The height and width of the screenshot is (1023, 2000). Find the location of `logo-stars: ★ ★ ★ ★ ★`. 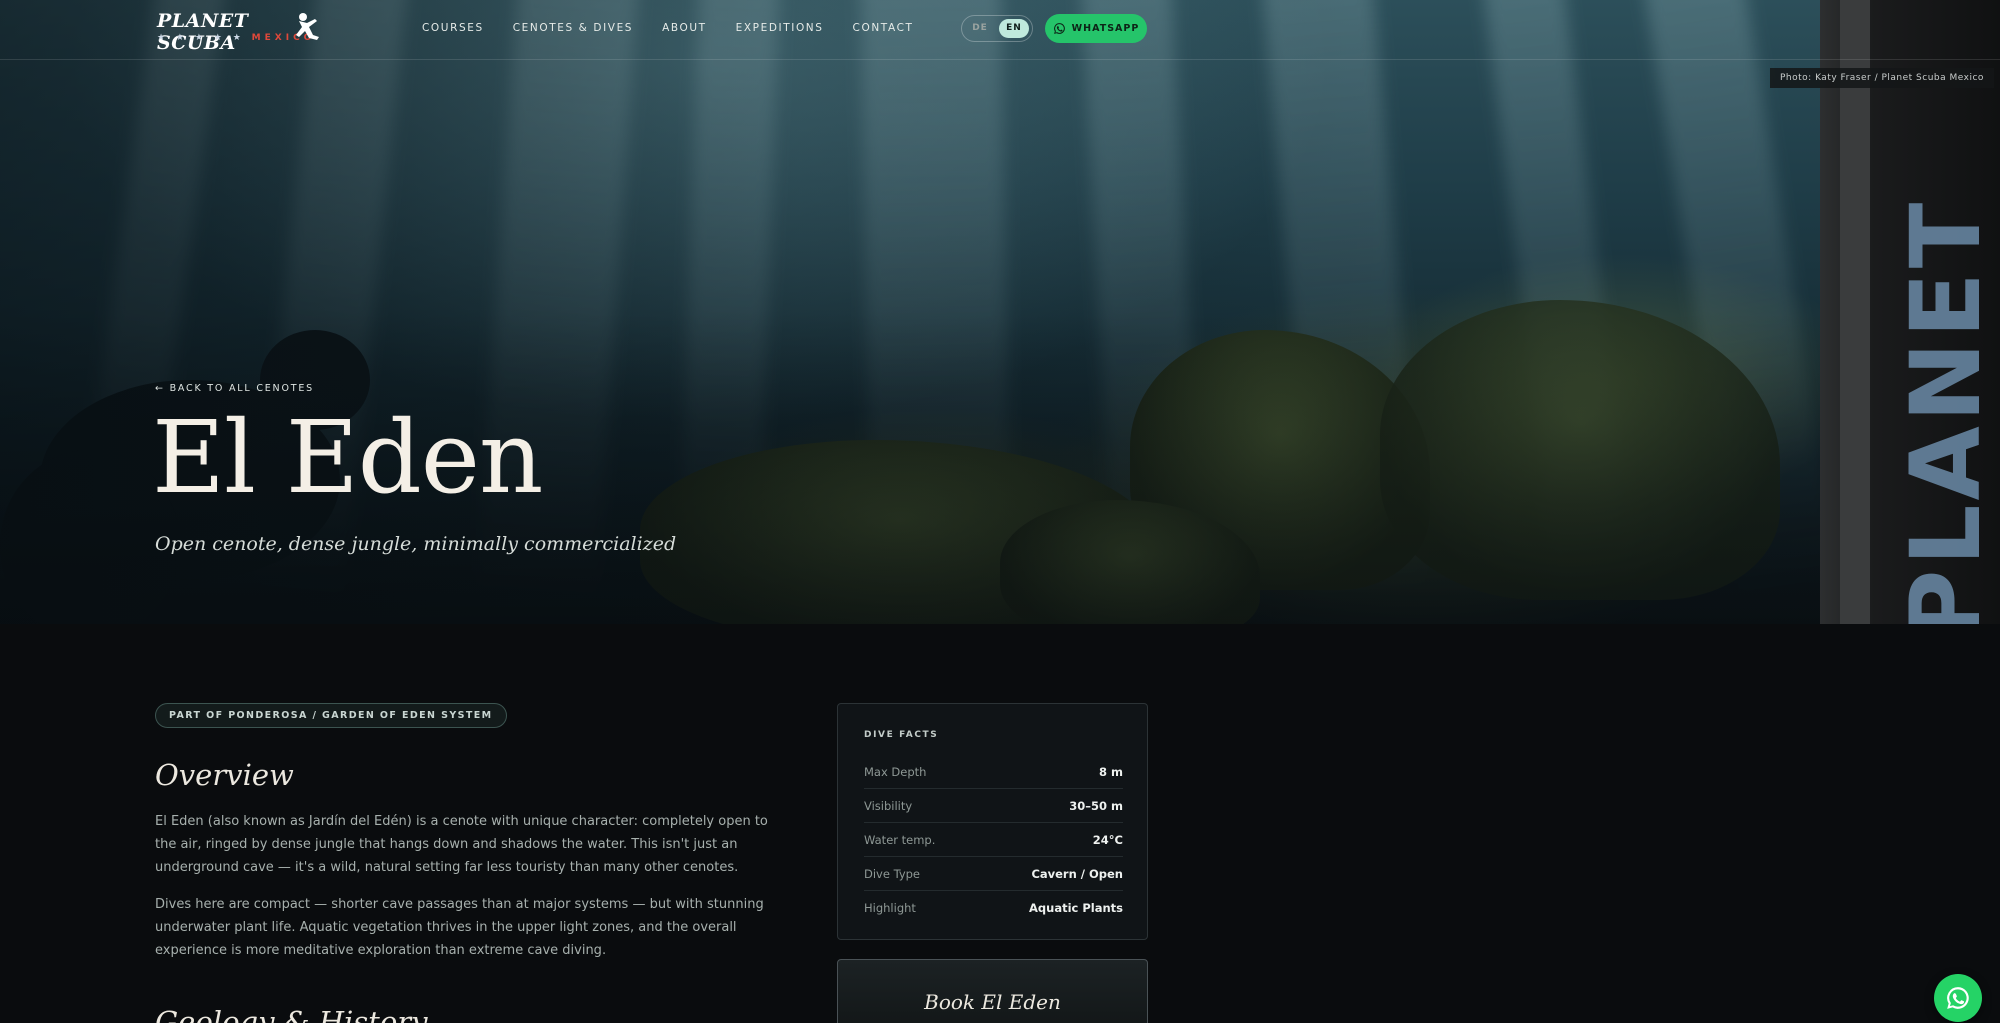

logo-stars: ★ ★ ★ ★ ★ is located at coordinates (201, 38).